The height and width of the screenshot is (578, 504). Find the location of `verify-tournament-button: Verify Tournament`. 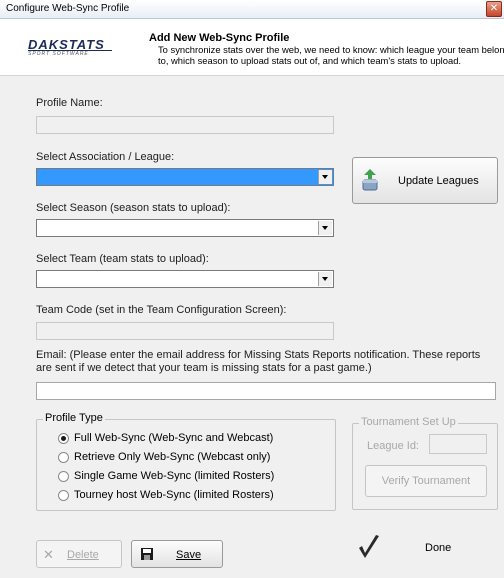

verify-tournament-button: Verify Tournament is located at coordinates (426, 481).